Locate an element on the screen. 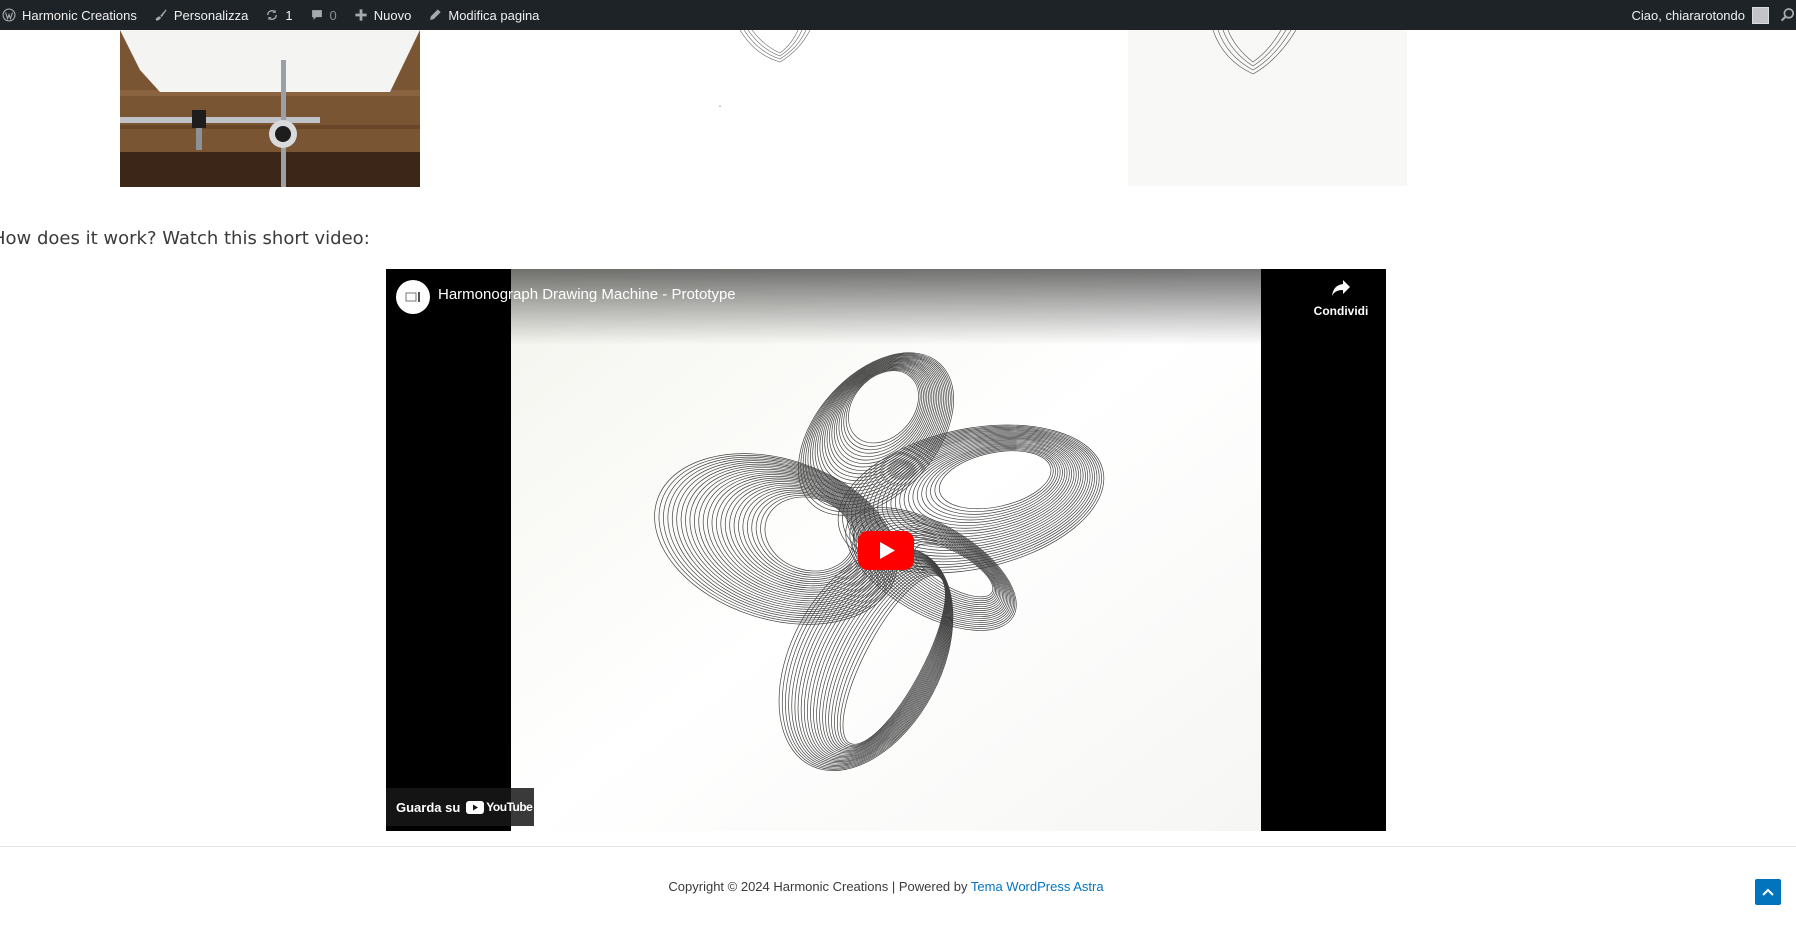  gallery-image-machine is located at coordinates (270, 108).